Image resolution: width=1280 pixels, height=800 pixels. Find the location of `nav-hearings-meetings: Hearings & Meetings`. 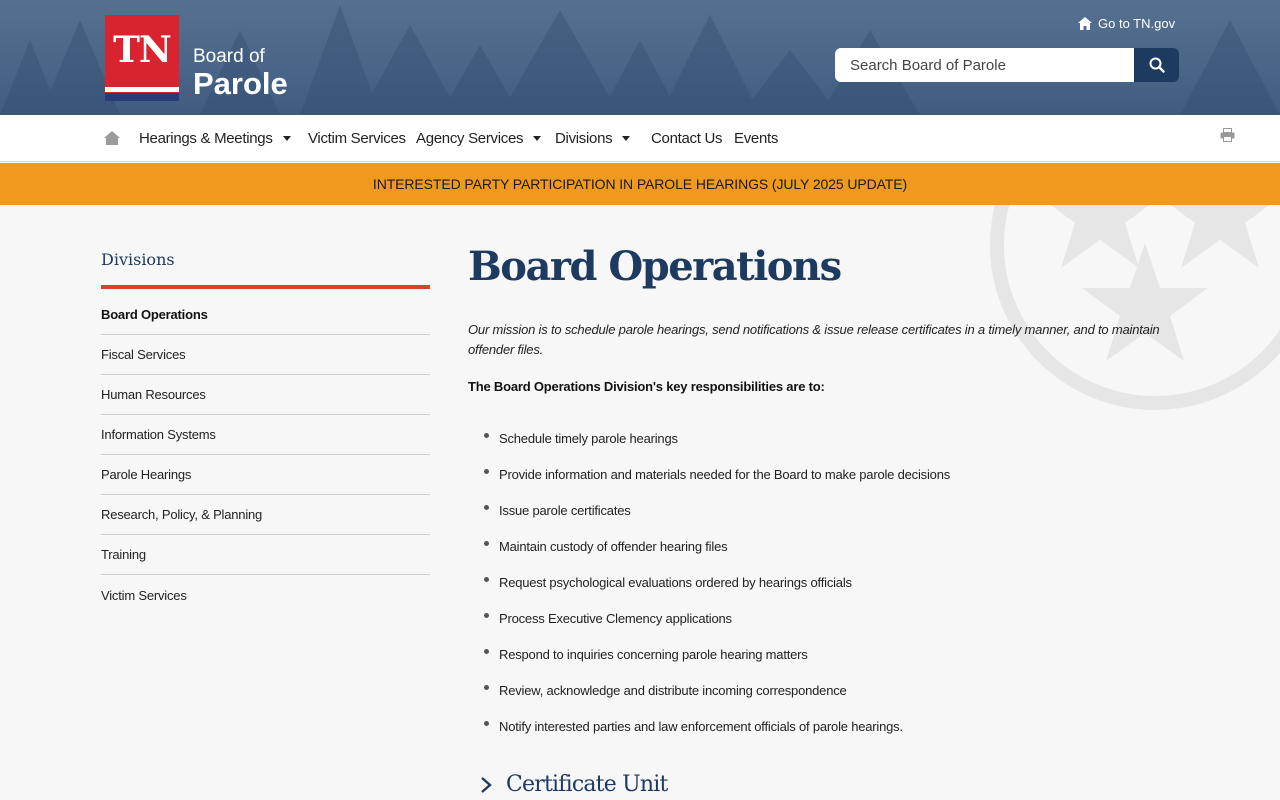

nav-hearings-meetings: Hearings & Meetings is located at coordinates (215, 138).